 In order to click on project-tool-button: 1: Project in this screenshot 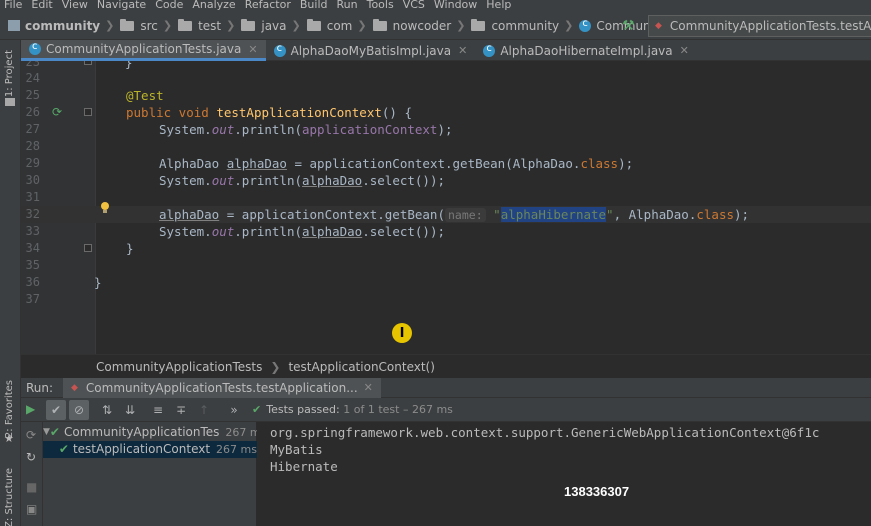, I will do `click(9, 73)`.